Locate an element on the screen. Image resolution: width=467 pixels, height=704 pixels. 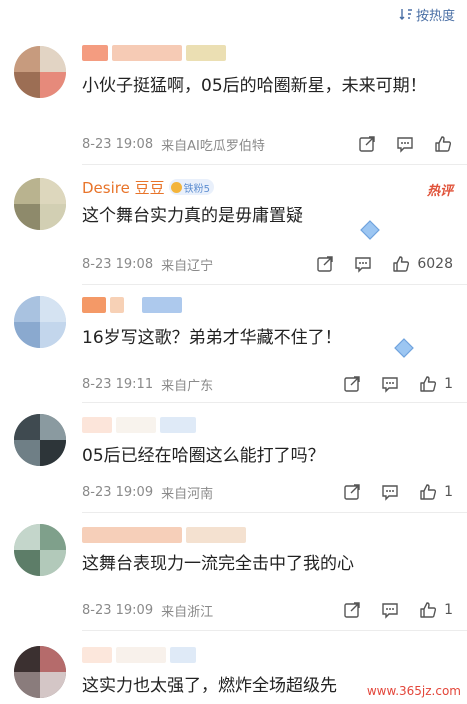
comment-source: 来自河南 is located at coordinates (187, 494).